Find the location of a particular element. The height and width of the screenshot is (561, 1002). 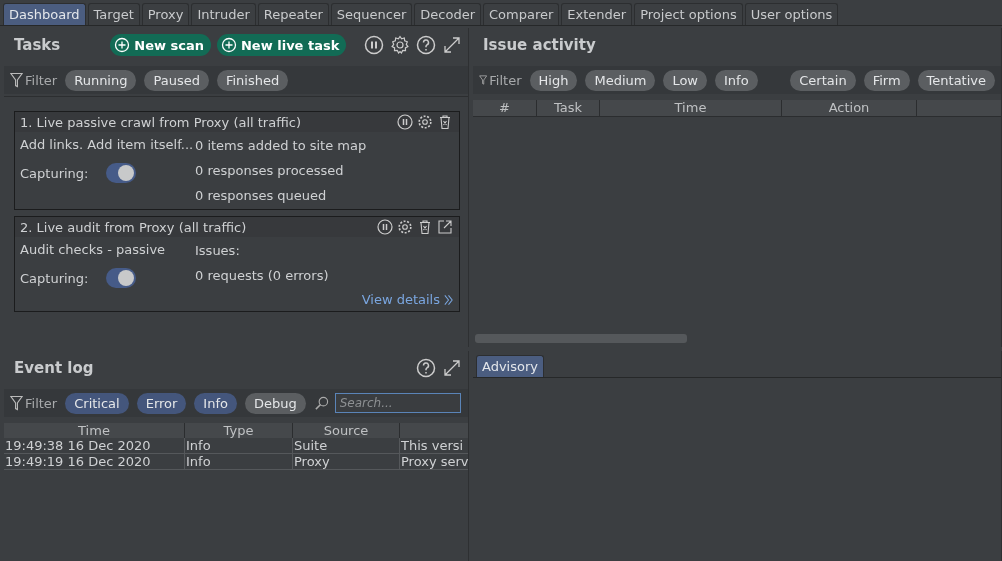

search-icon is located at coordinates (321, 403).